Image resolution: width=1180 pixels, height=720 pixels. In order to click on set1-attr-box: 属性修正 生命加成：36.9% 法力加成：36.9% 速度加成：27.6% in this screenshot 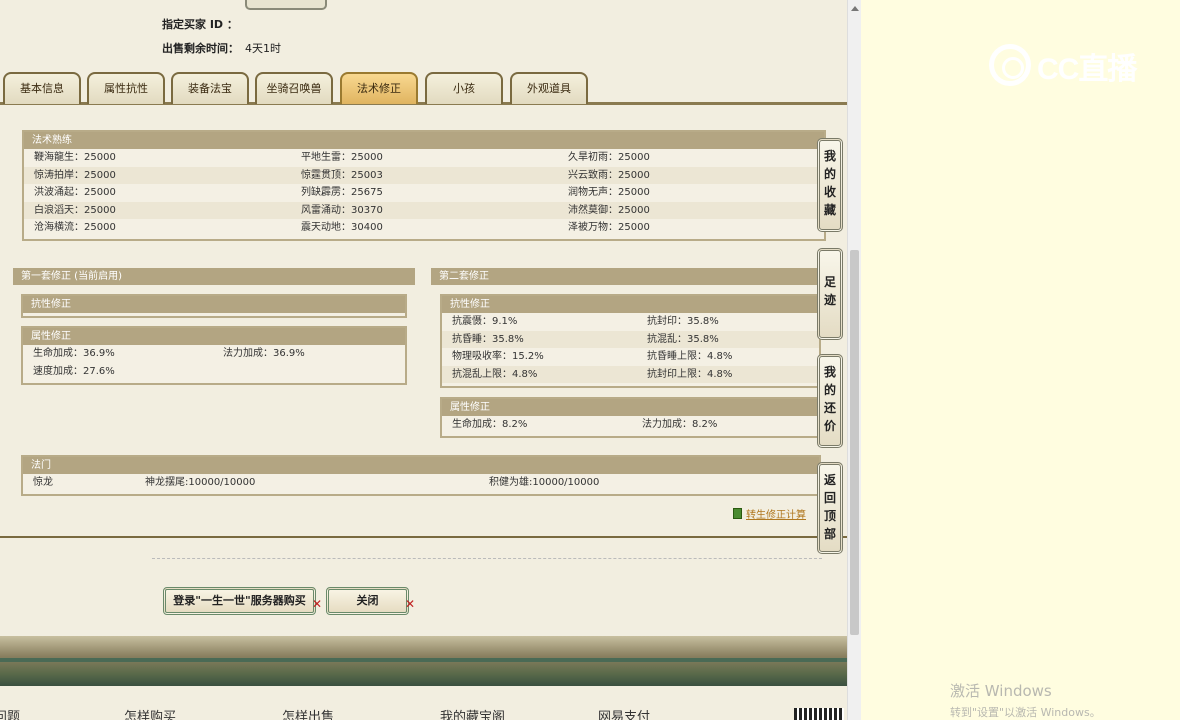, I will do `click(214, 355)`.